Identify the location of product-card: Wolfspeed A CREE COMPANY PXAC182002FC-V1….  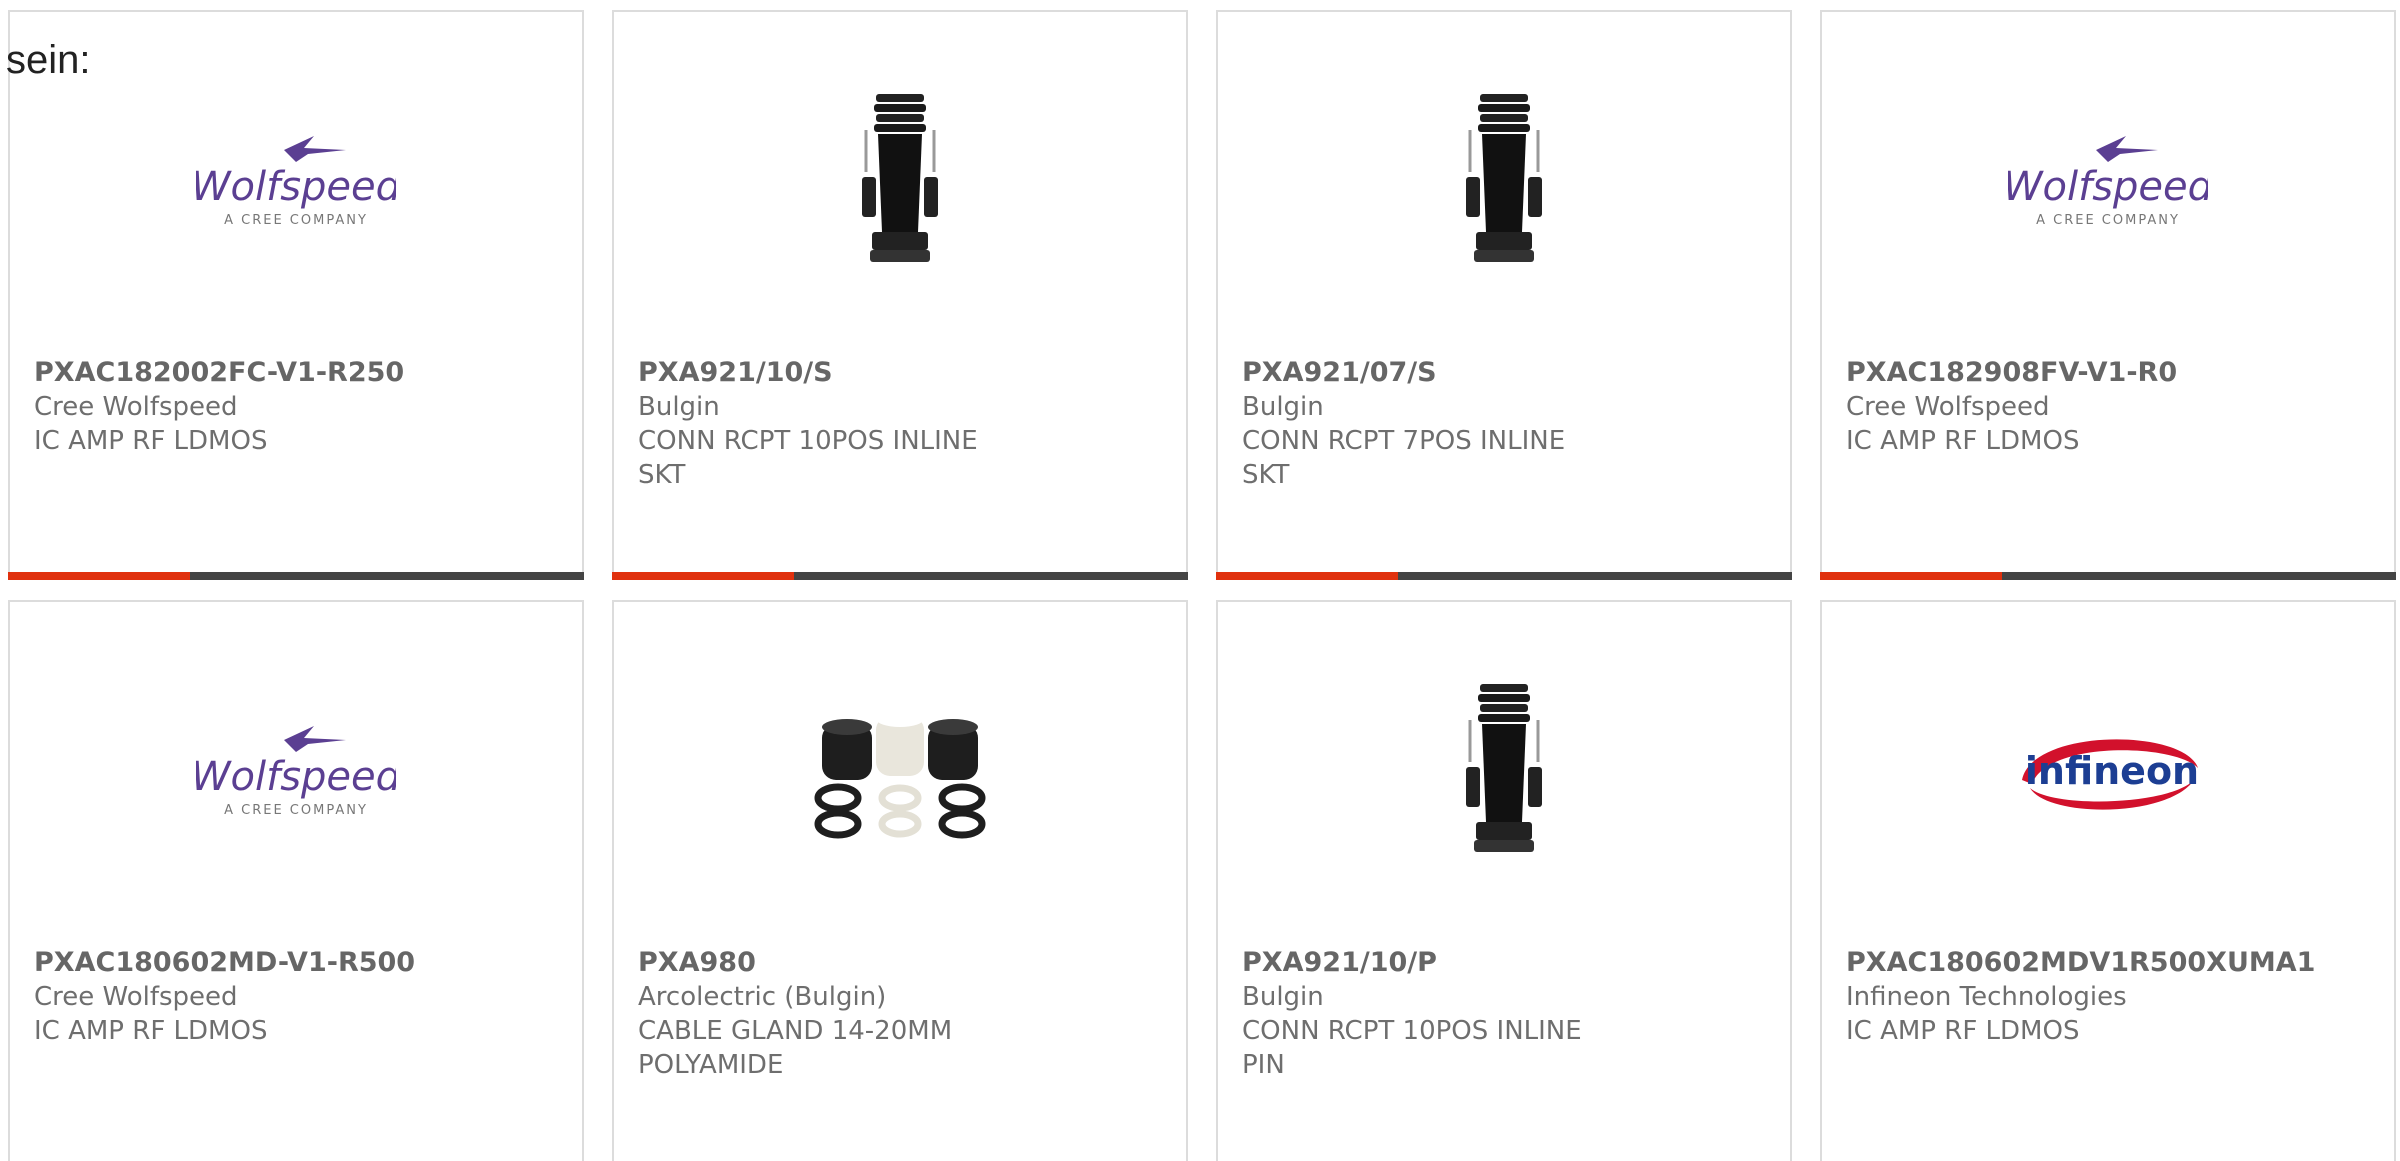
(296, 295).